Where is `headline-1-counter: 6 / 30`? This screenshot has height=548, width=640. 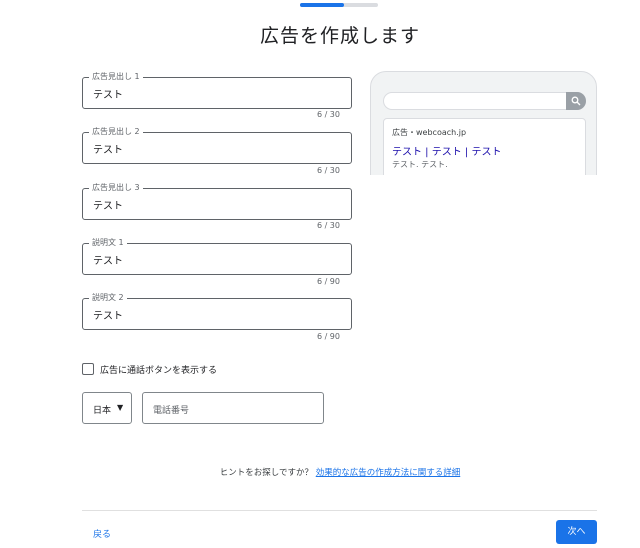 headline-1-counter: 6 / 30 is located at coordinates (328, 114).